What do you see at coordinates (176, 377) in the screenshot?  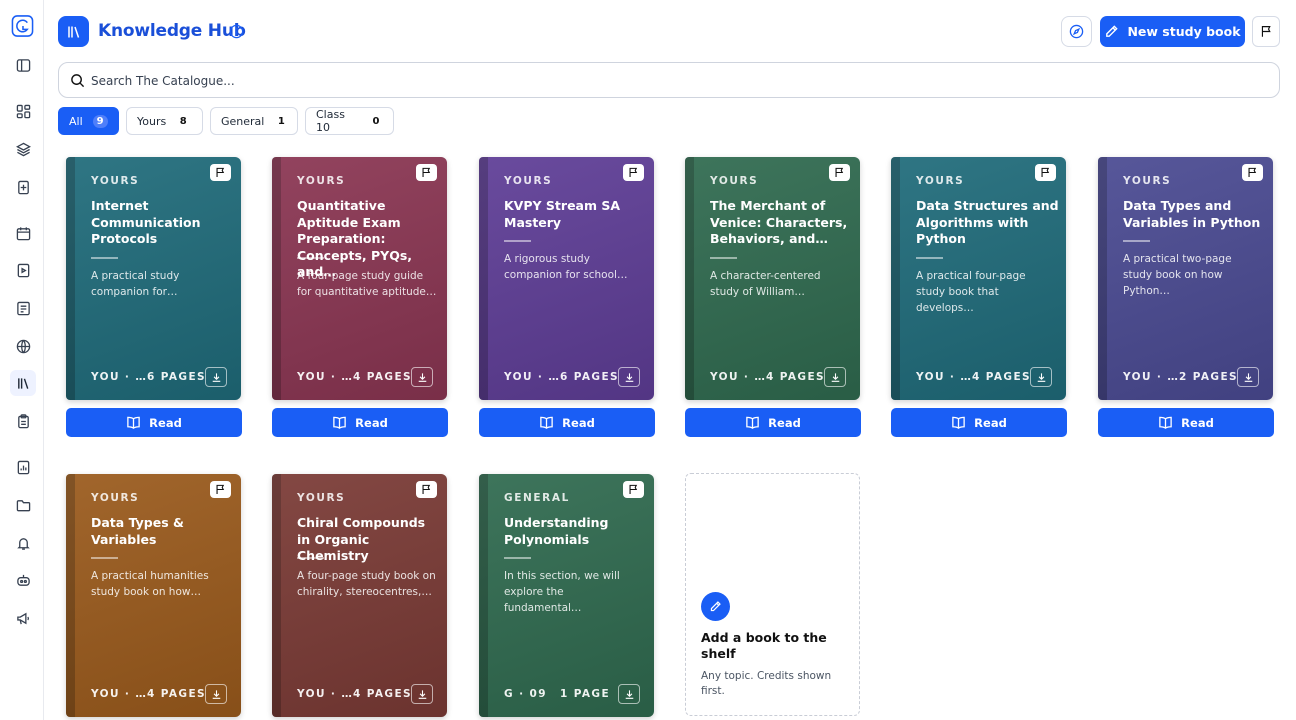 I see `book-pages: 6 PAGES` at bounding box center [176, 377].